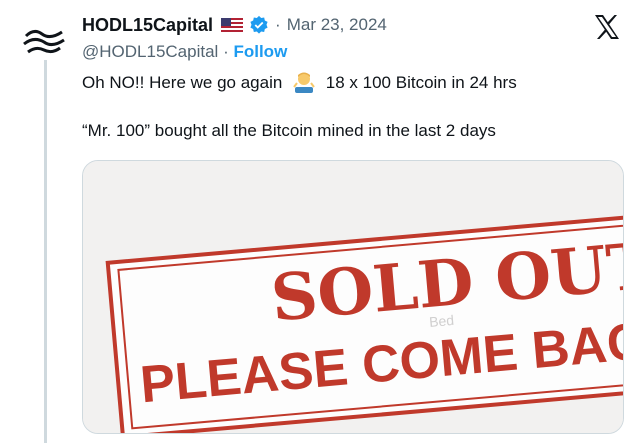 Image resolution: width=640 pixels, height=443 pixels. I want to click on display-name: HODL15Capital, so click(147, 25).